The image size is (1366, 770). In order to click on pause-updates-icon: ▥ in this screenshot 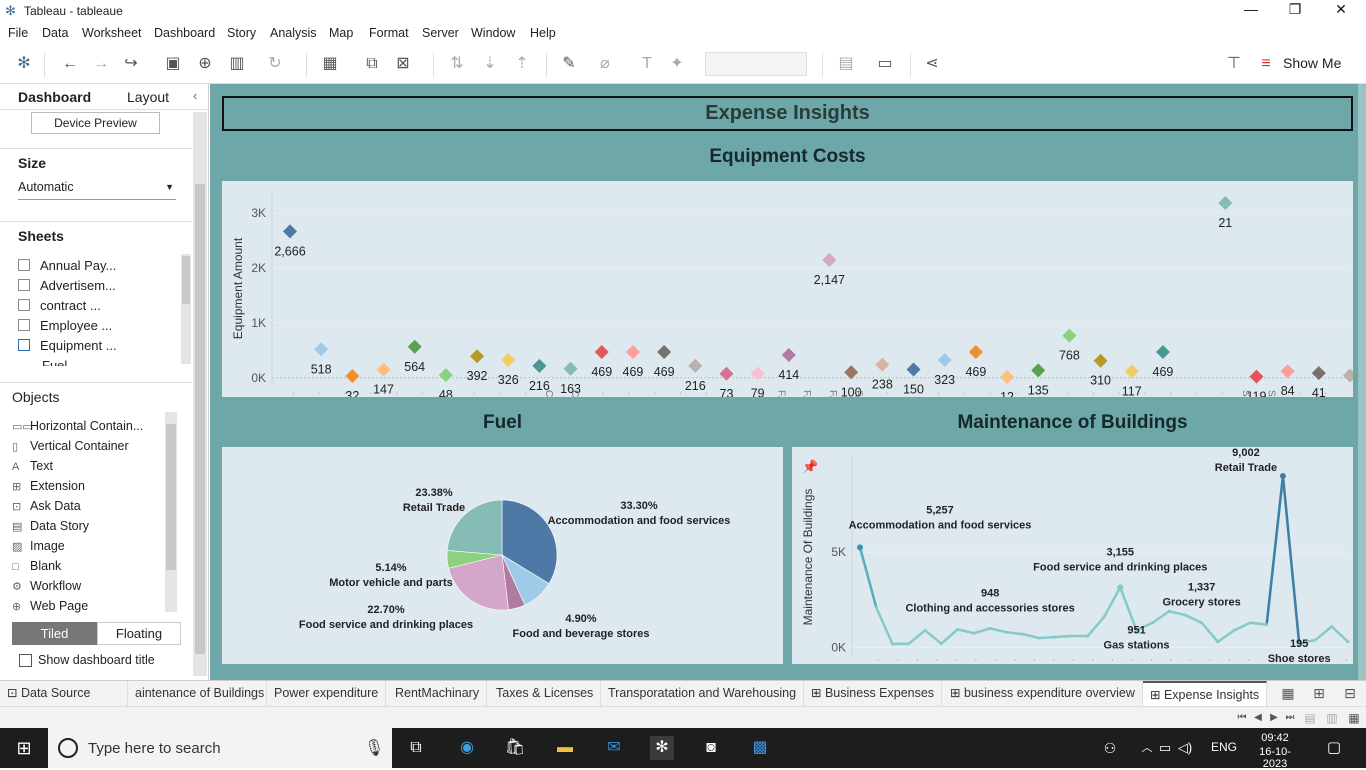, I will do `click(237, 64)`.